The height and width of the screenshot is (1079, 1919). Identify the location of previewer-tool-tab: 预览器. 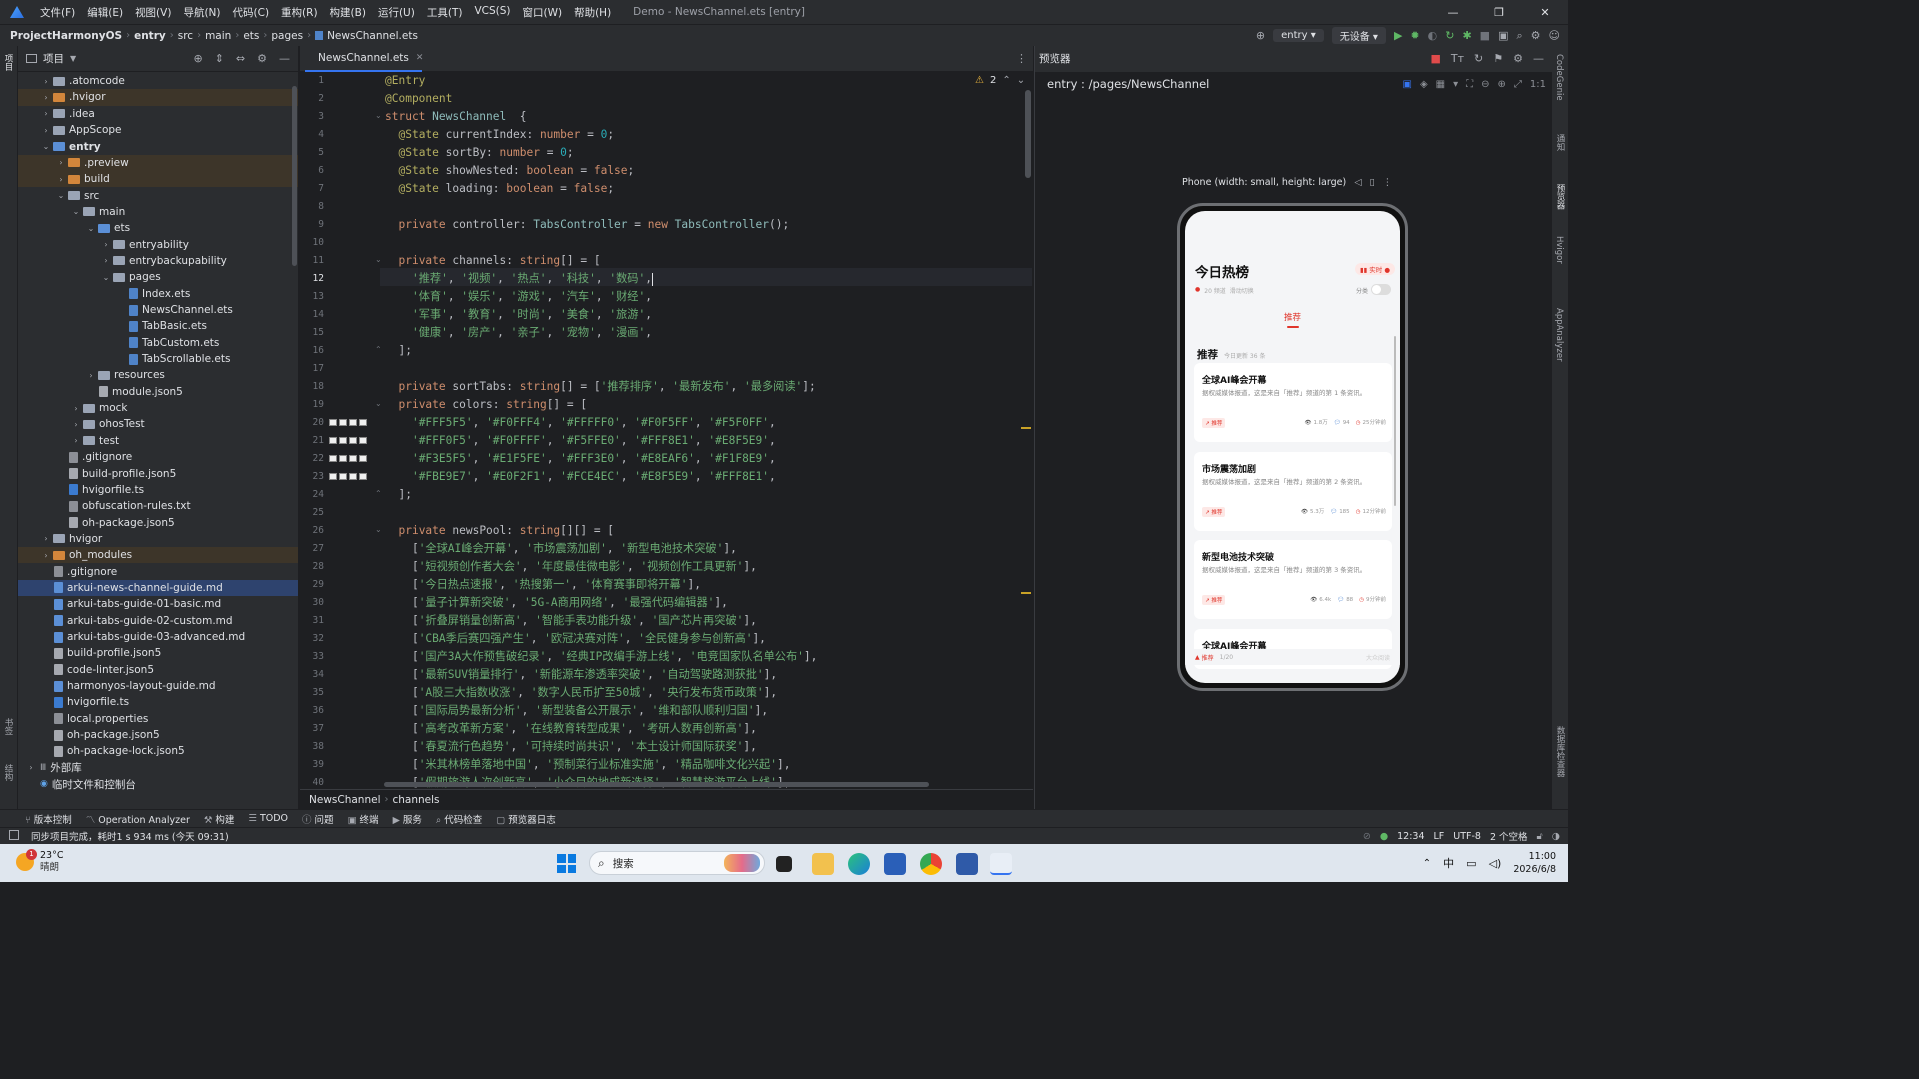
(1560, 197).